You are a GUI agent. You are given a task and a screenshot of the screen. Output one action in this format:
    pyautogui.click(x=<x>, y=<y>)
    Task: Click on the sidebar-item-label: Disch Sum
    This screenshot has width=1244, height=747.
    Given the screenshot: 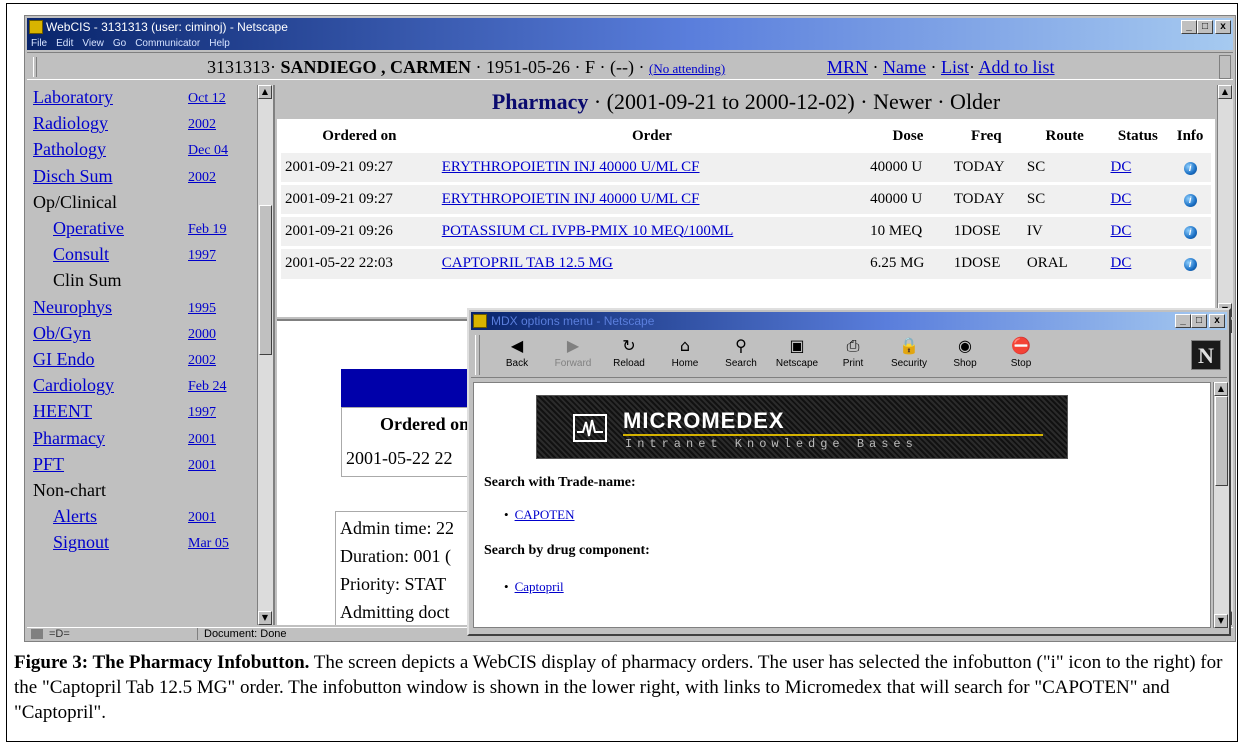 What is the action you would take?
    pyautogui.click(x=73, y=176)
    